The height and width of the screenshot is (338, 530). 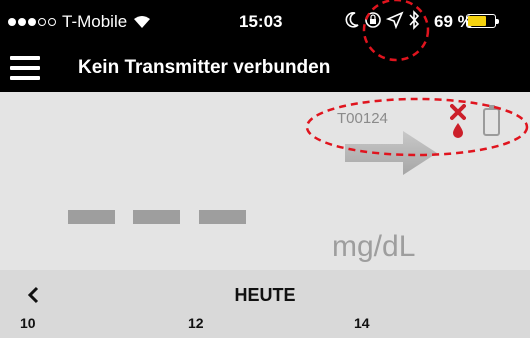 I want to click on moon-icon, so click(x=352, y=20).